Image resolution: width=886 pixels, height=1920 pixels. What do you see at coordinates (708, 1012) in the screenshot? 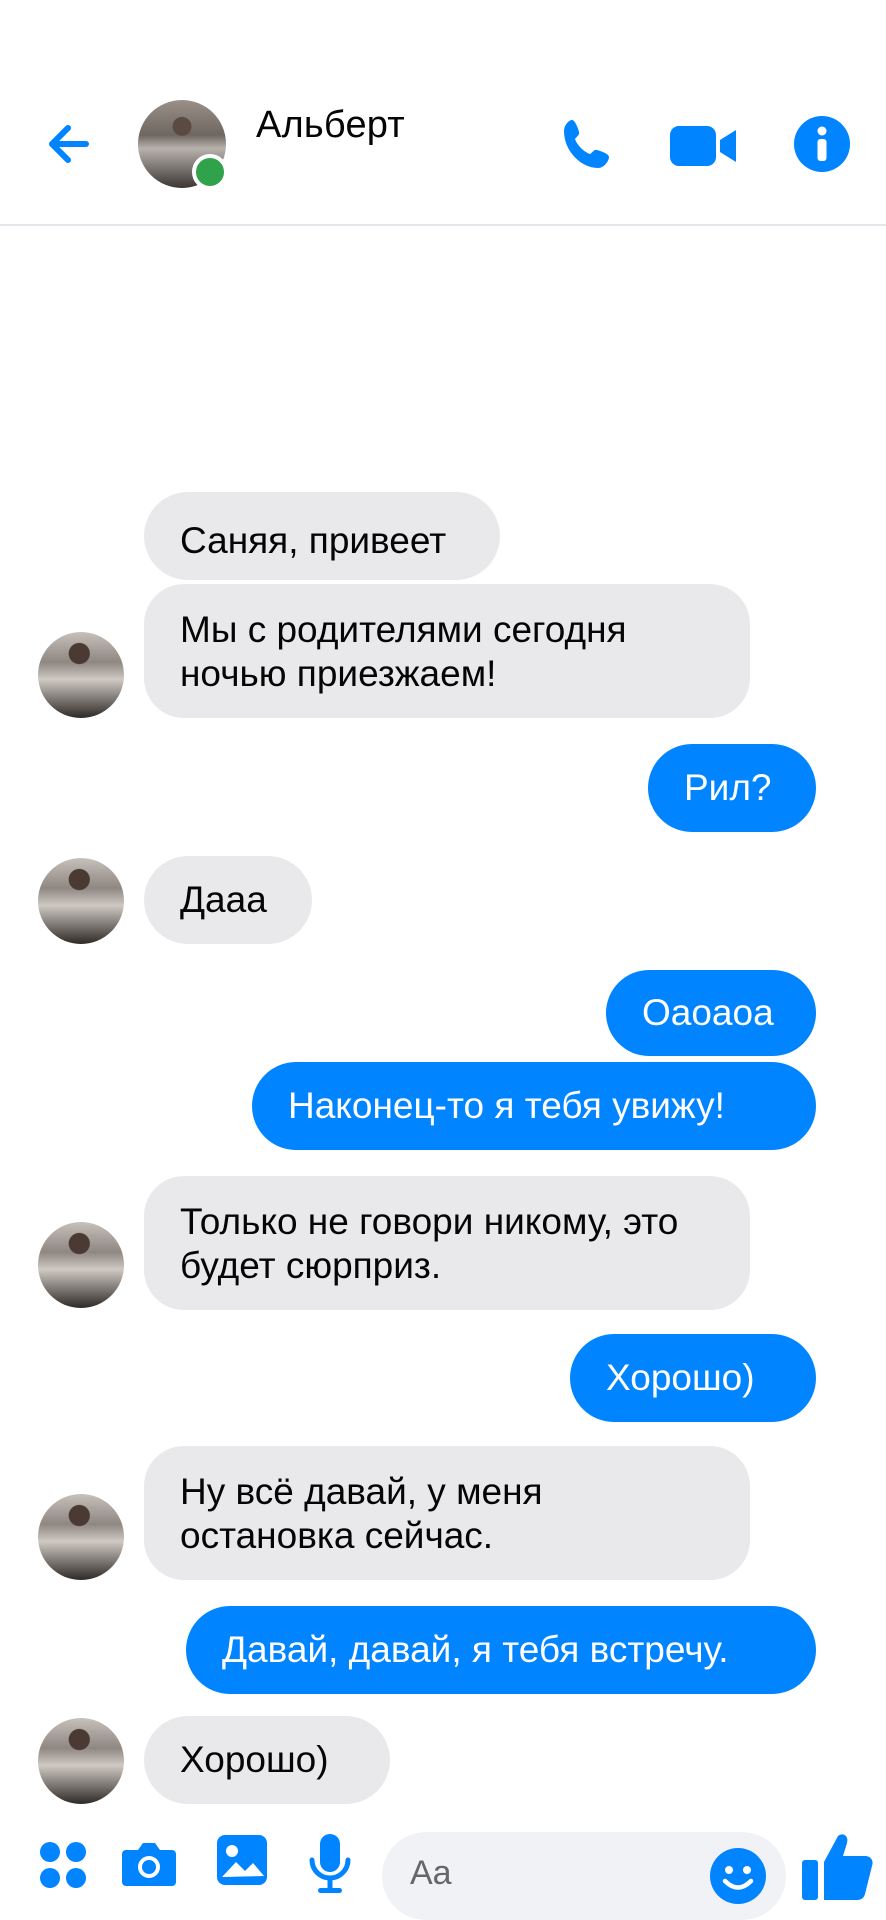
I see `message-text: Оаоаоа` at bounding box center [708, 1012].